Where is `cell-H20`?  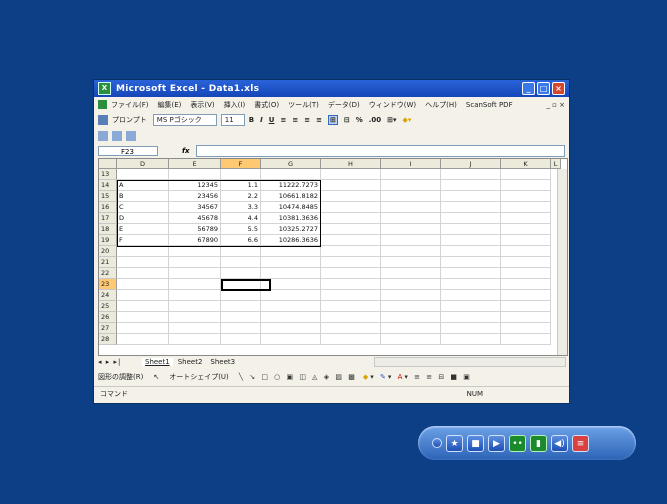
cell-H20 is located at coordinates (351, 251).